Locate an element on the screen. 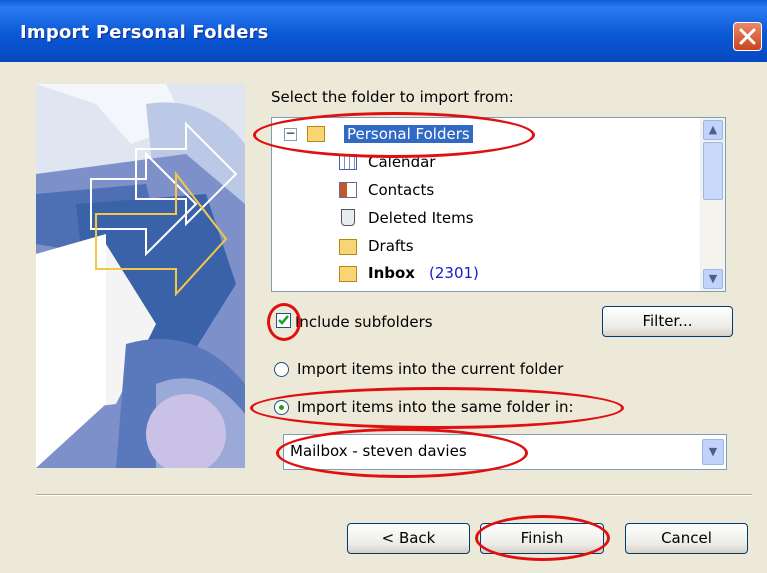  scroll-thumb is located at coordinates (713, 171).